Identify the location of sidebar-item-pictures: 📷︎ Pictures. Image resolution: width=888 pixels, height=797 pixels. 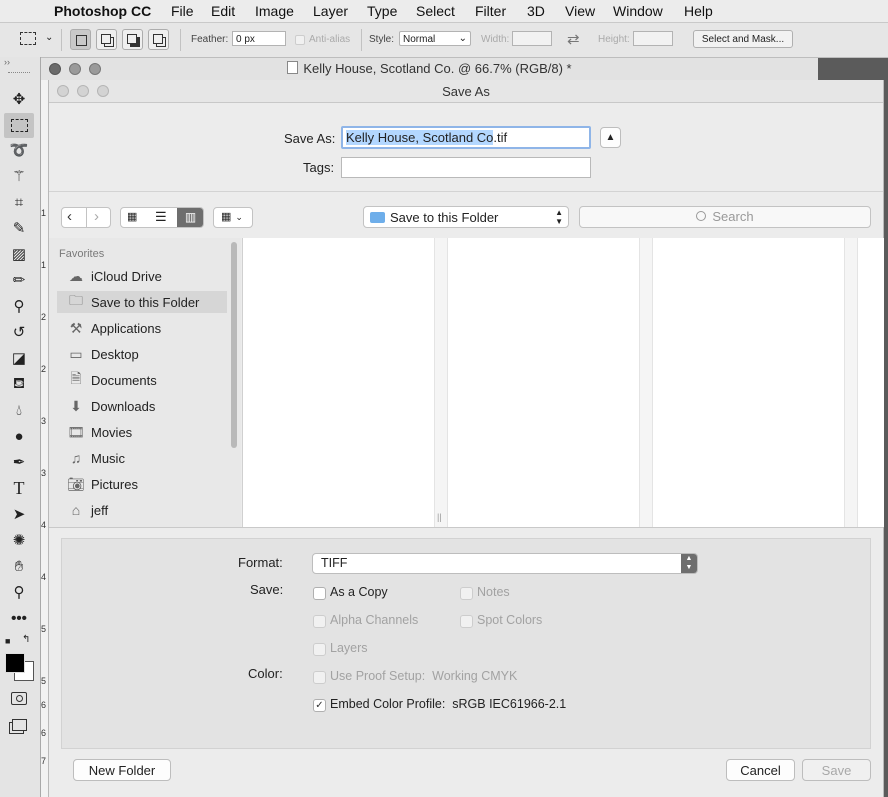
(142, 484).